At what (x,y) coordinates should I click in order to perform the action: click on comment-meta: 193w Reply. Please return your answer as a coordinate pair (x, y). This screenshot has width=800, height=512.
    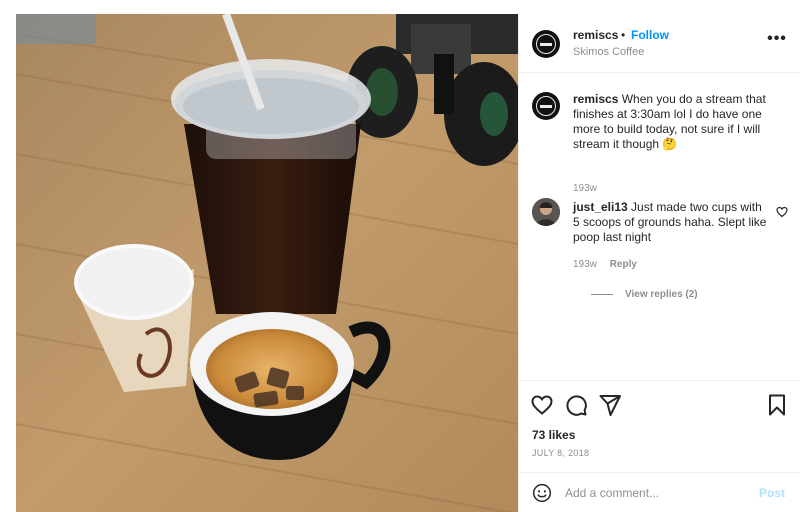
    Looking at the image, I should click on (605, 264).